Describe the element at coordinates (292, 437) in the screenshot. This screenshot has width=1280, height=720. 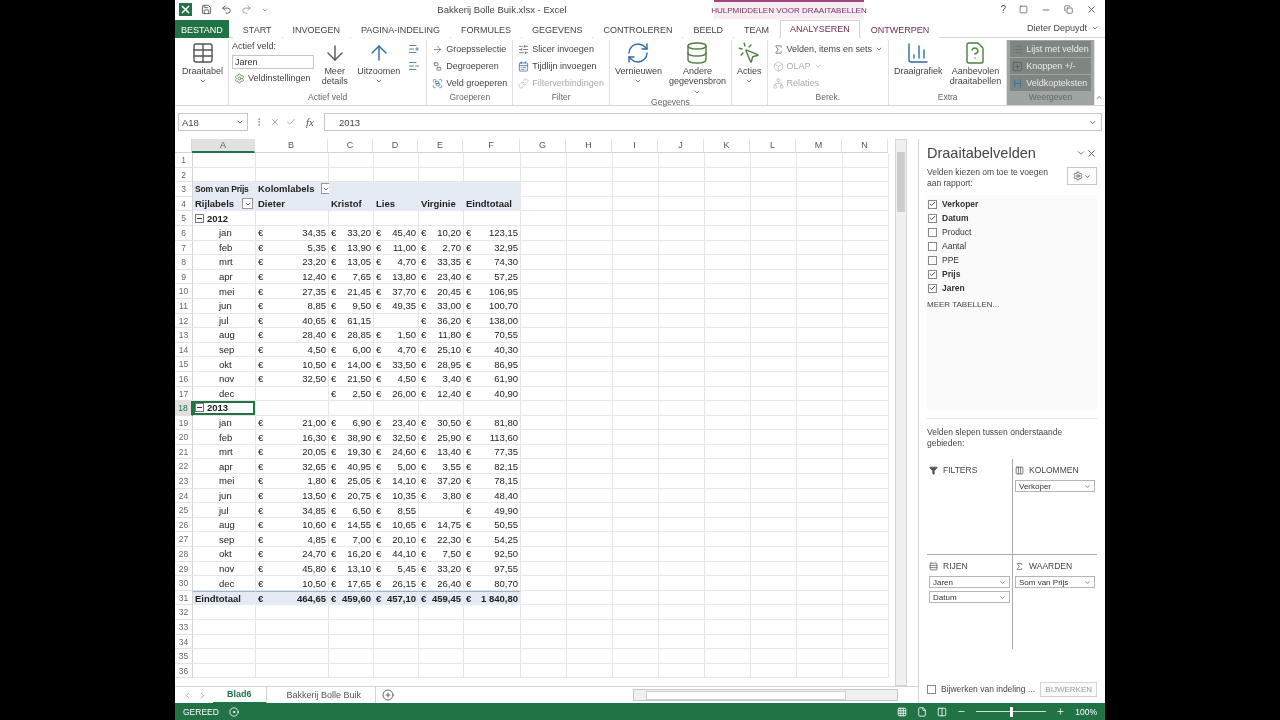
I see `table-cell: € 16,30` at that location.